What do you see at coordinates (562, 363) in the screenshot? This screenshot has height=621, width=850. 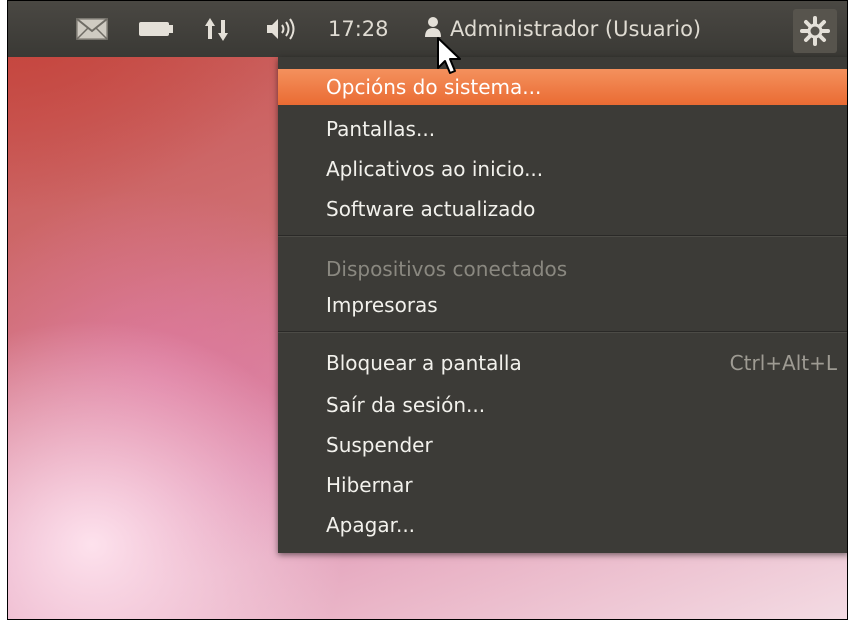 I see `menu-item-lock-screen: Bloquear a pantalla Ctrl+Alt+L` at bounding box center [562, 363].